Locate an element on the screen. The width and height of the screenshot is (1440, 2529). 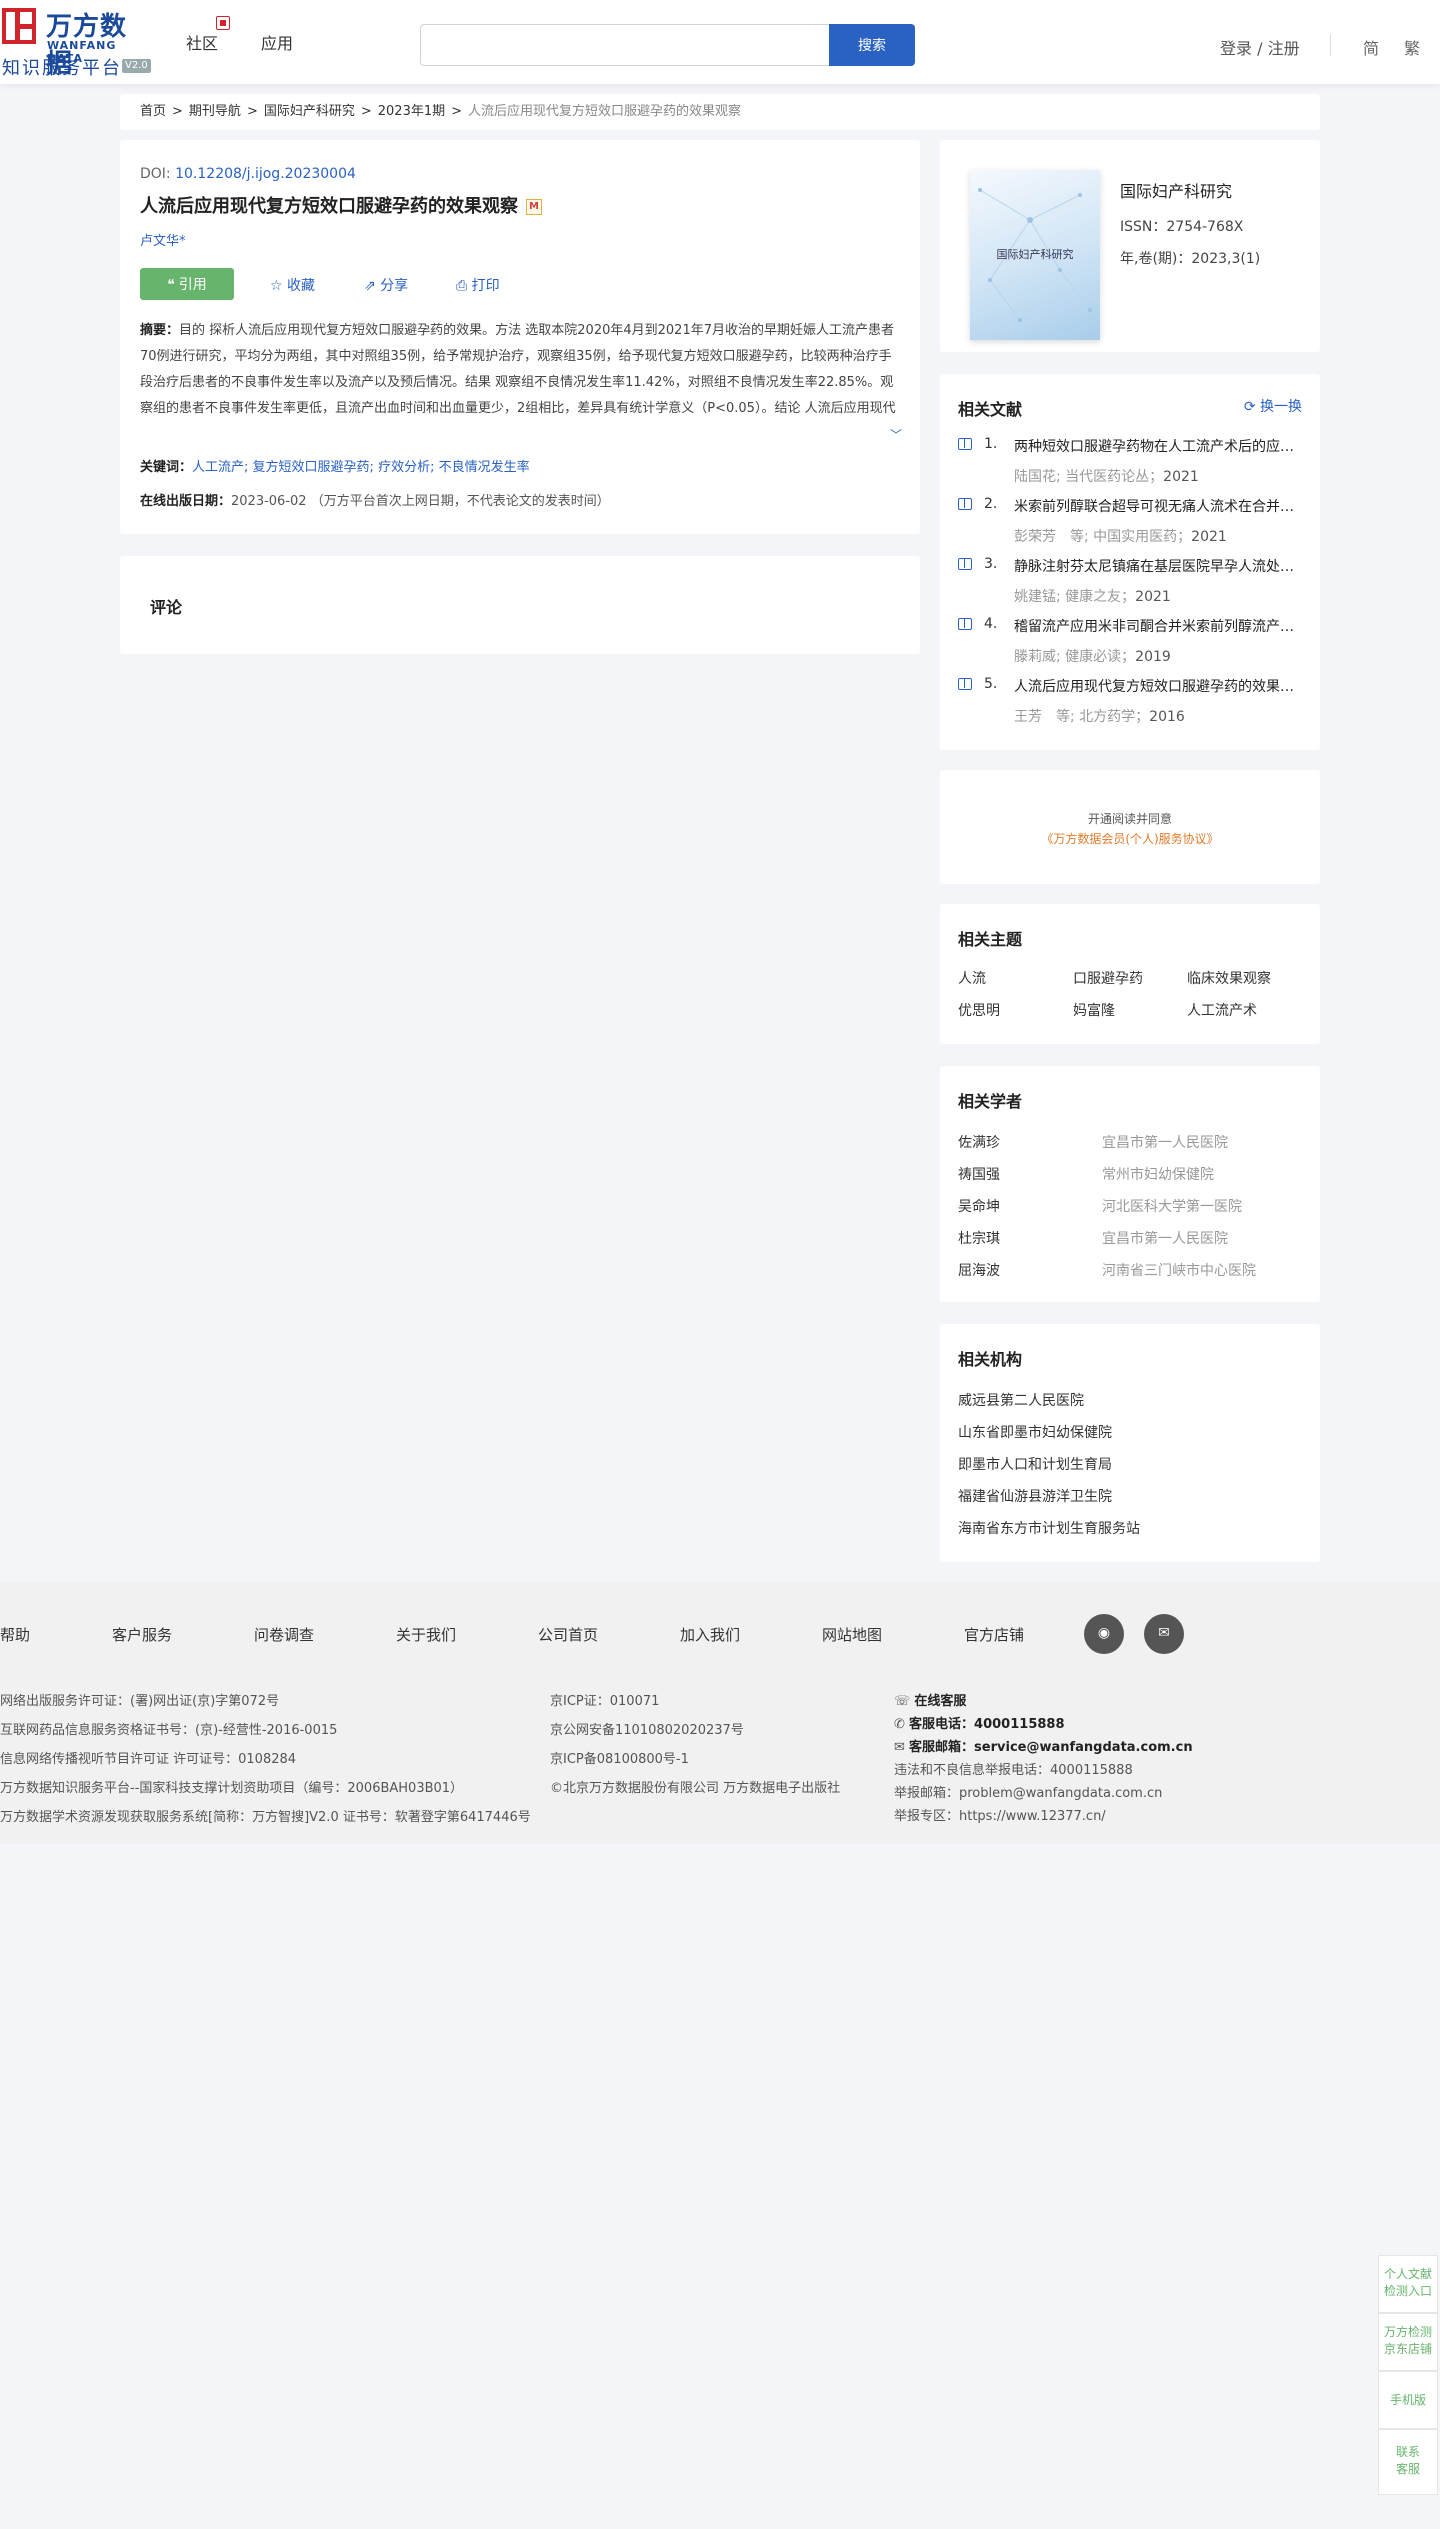
doc-num: 5. is located at coordinates (991, 684).